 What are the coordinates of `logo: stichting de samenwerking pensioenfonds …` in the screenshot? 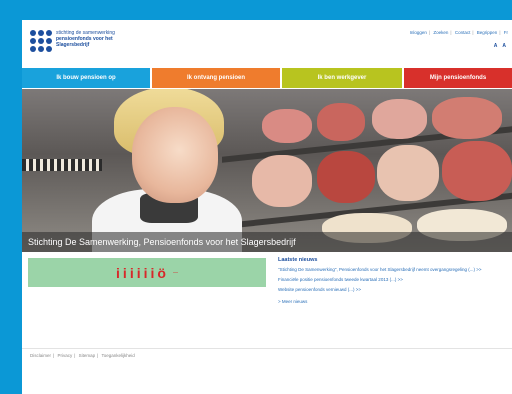 It's located at (72, 41).